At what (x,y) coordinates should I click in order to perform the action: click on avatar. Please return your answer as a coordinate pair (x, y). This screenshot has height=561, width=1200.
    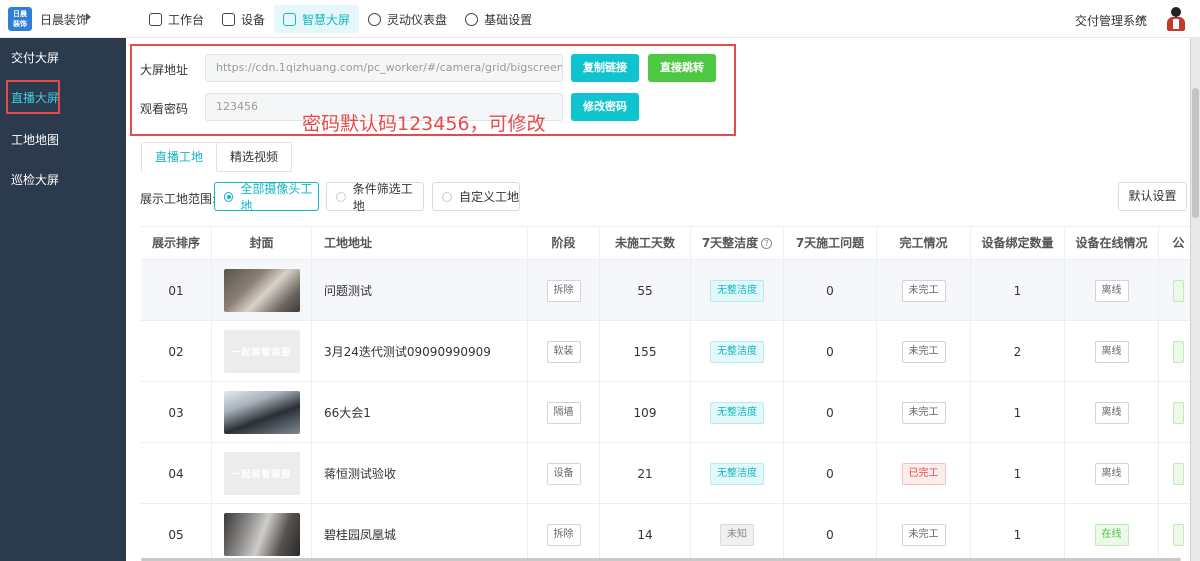
    Looking at the image, I should click on (1176, 19).